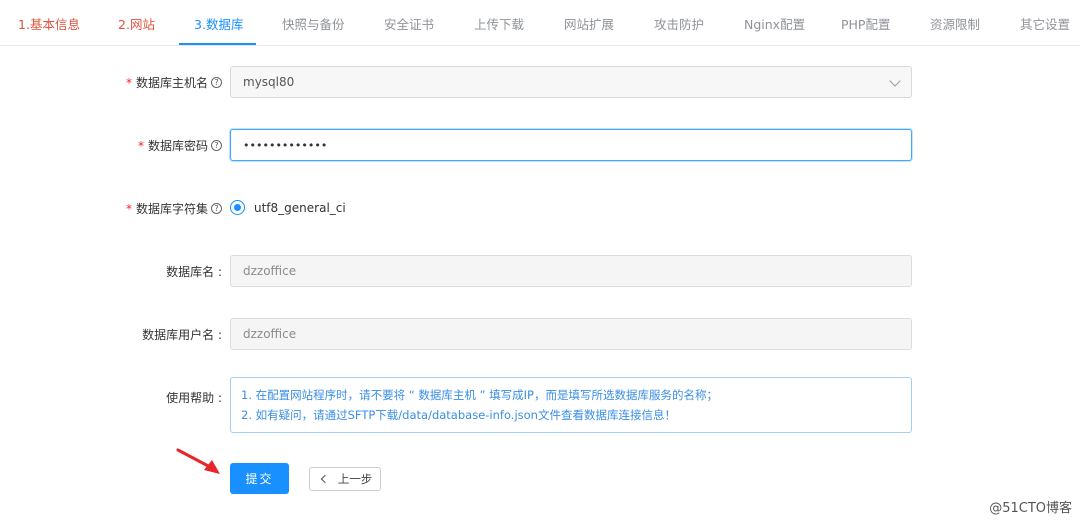 This screenshot has height=523, width=1080. I want to click on tab-website: 2.网站, so click(136, 23).